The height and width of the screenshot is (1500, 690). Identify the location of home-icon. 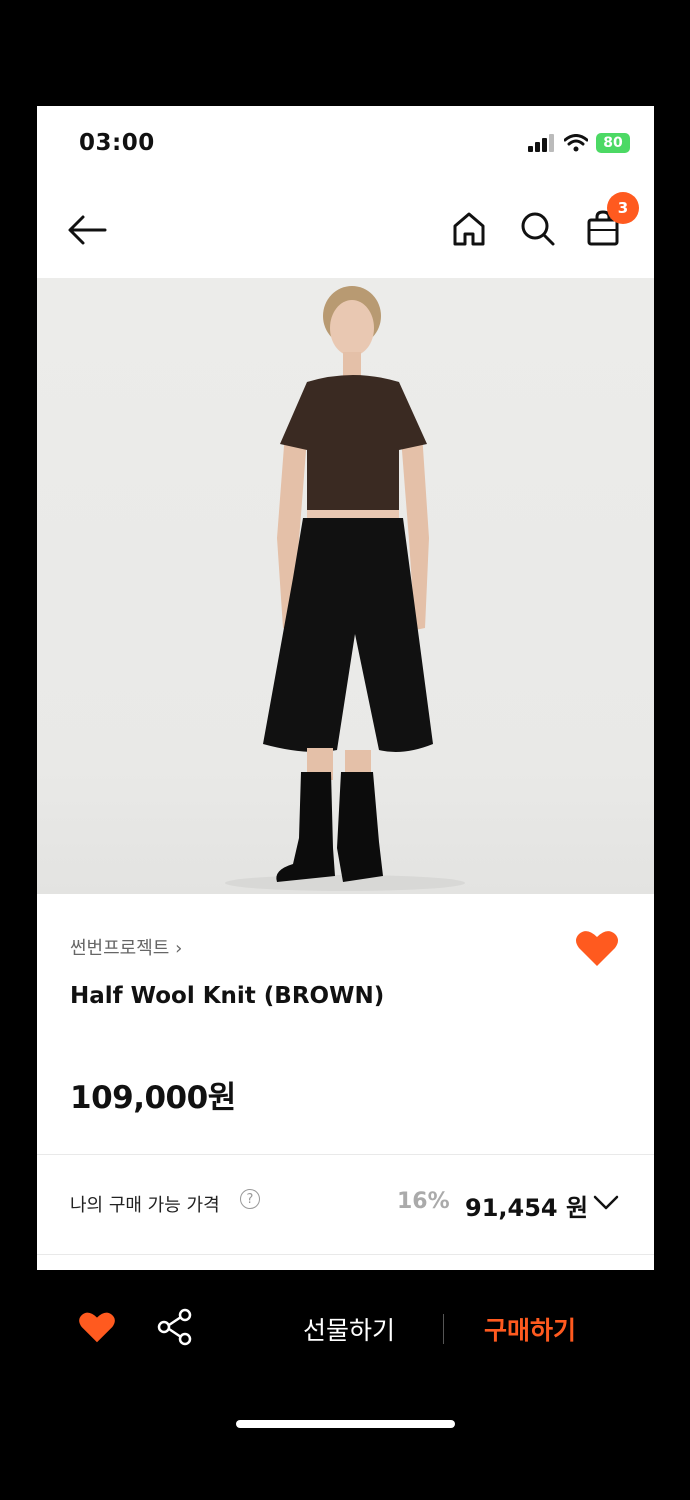
(469, 228).